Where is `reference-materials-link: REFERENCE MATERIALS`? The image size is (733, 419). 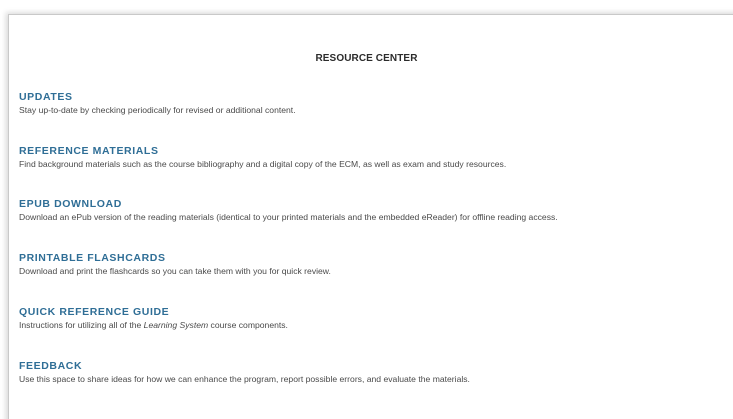
reference-materials-link: REFERENCE MATERIALS is located at coordinates (371, 151).